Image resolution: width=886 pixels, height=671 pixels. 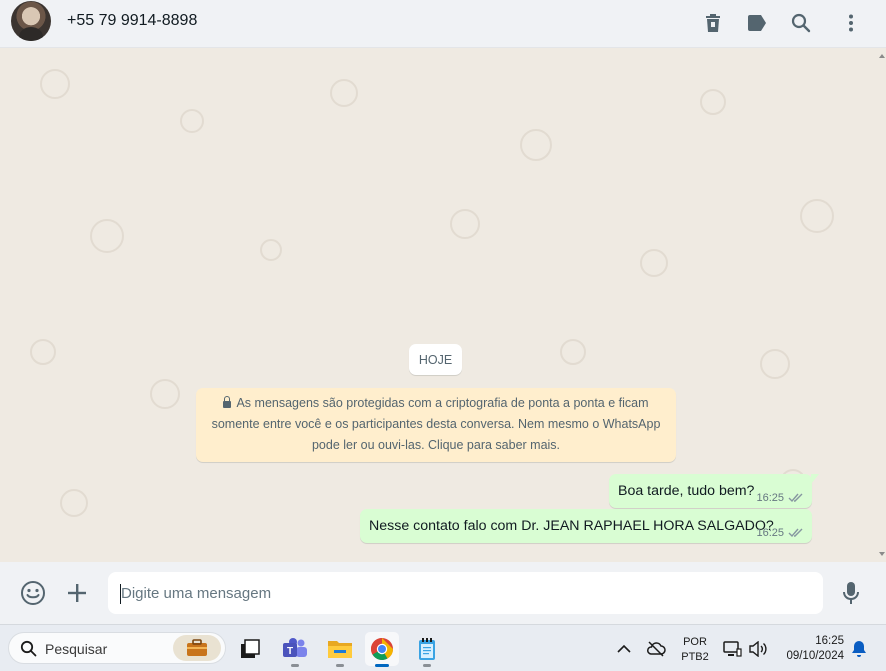 What do you see at coordinates (851, 23) in the screenshot?
I see `menu-icon` at bounding box center [851, 23].